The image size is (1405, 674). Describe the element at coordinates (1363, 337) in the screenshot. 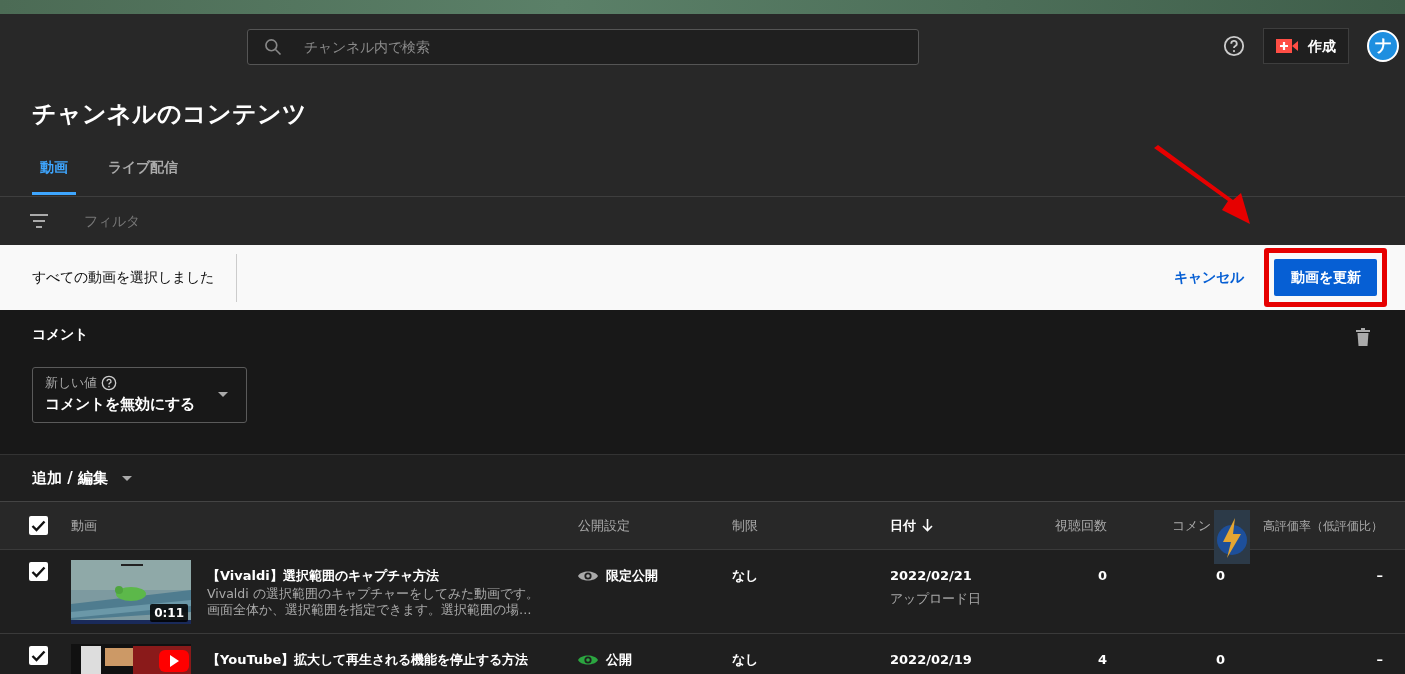

I see `trash-icon` at that location.